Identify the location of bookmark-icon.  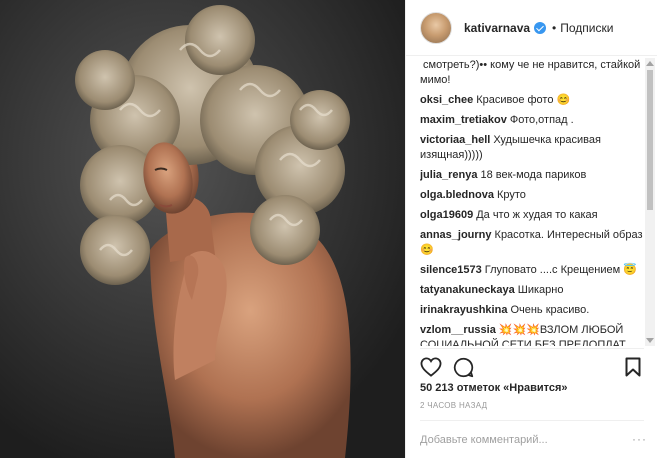
(633, 367).